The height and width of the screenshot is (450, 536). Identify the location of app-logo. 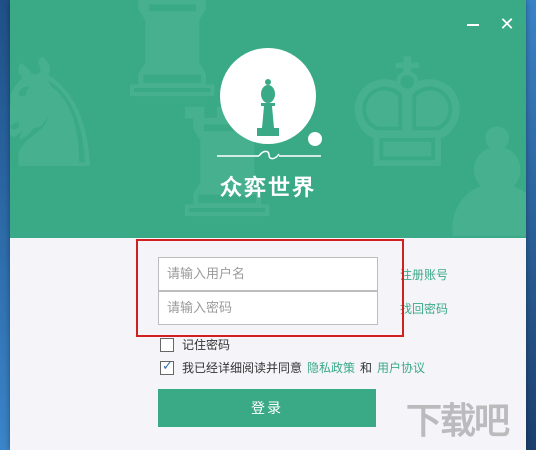
(271, 97).